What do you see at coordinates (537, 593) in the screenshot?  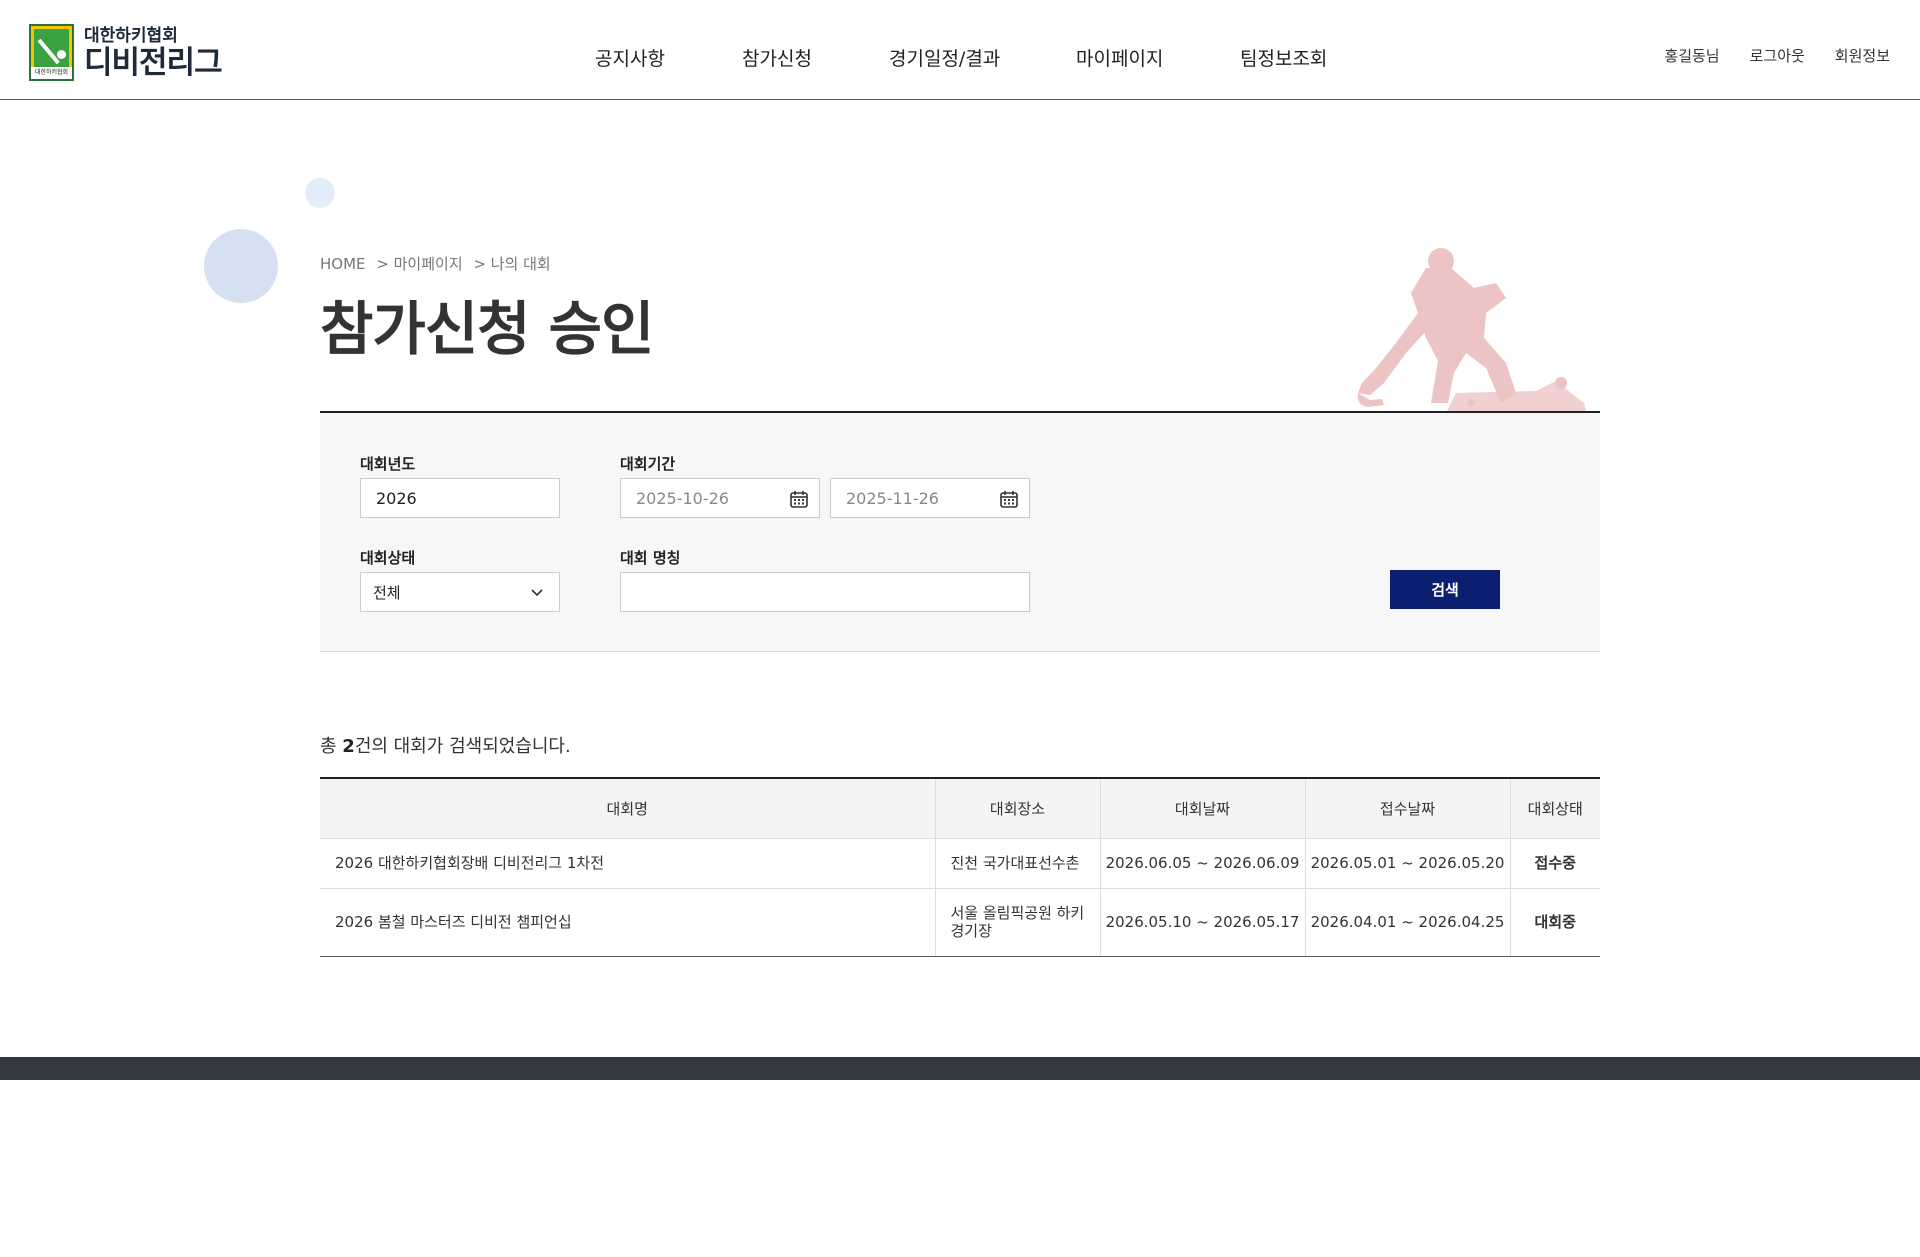 I see `chevron-down-icon` at bounding box center [537, 593].